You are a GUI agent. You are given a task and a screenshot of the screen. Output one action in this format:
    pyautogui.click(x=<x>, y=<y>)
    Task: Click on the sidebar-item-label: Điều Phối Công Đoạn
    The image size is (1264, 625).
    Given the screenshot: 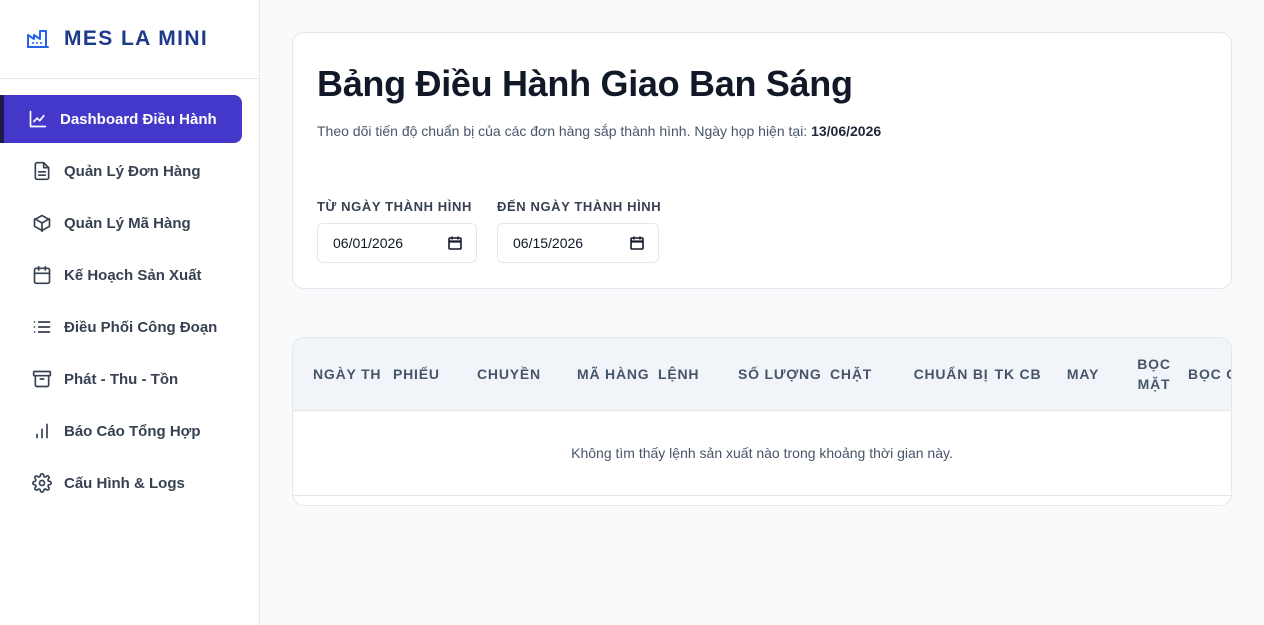 What is the action you would take?
    pyautogui.click(x=141, y=327)
    